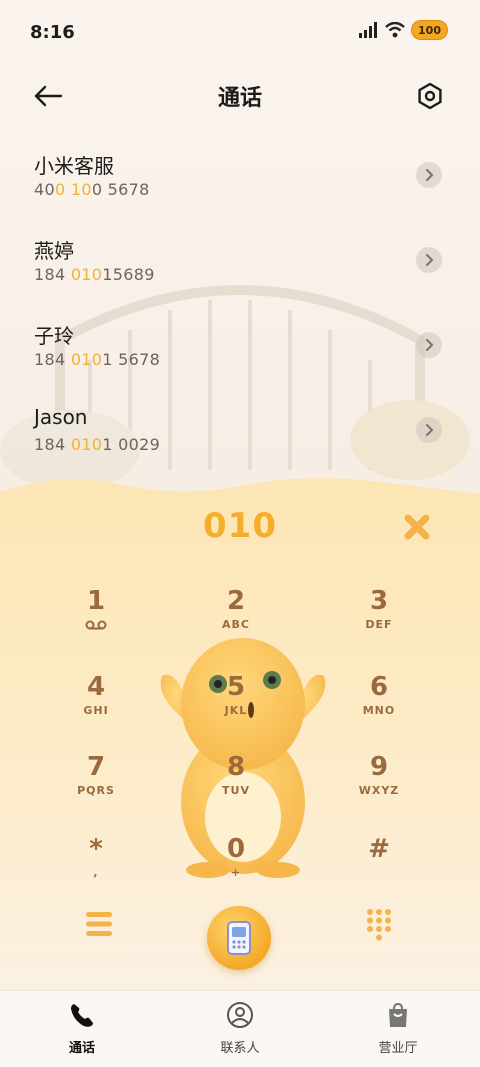  What do you see at coordinates (92, 189) in the screenshot?
I see `contact-number: 400 100 5678` at bounding box center [92, 189].